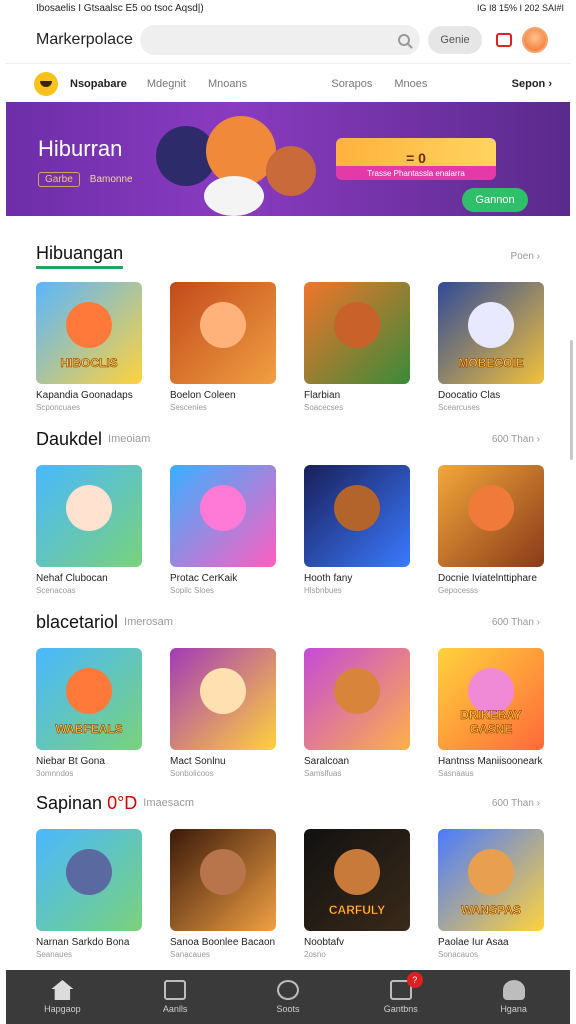 The width and height of the screenshot is (576, 1024). I want to click on app-thumbnail: CARFULY, so click(357, 880).